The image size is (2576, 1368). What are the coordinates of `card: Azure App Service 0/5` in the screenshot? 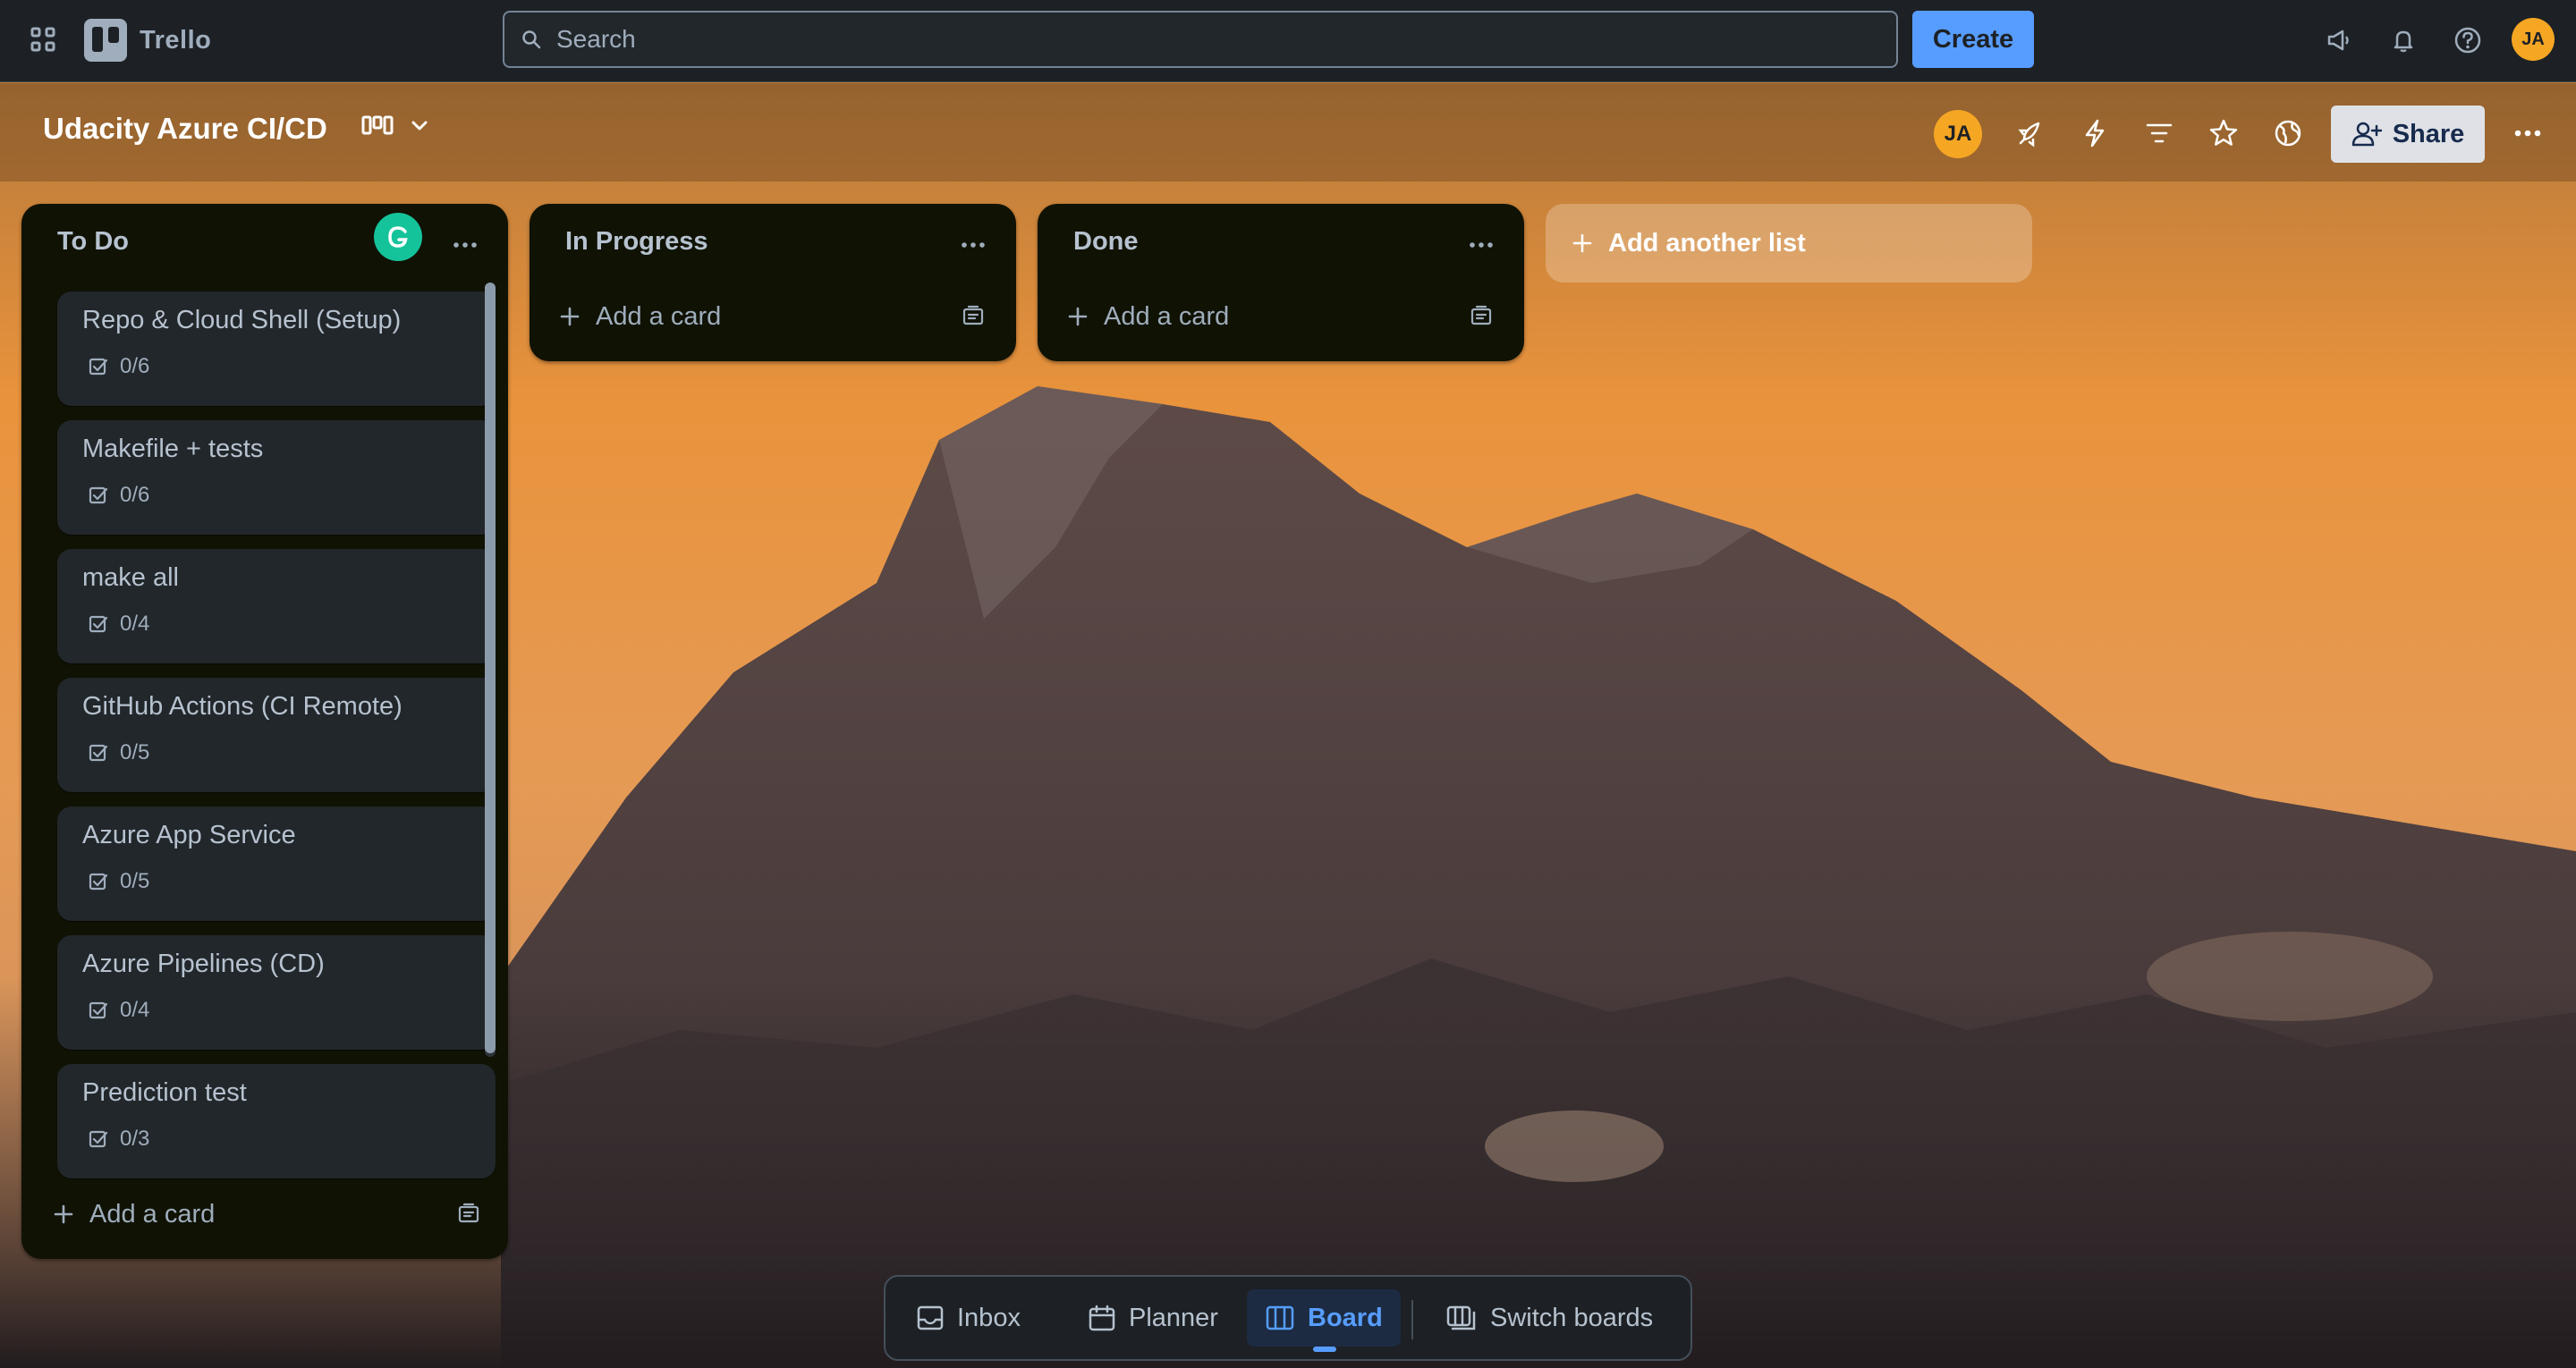 It's located at (276, 864).